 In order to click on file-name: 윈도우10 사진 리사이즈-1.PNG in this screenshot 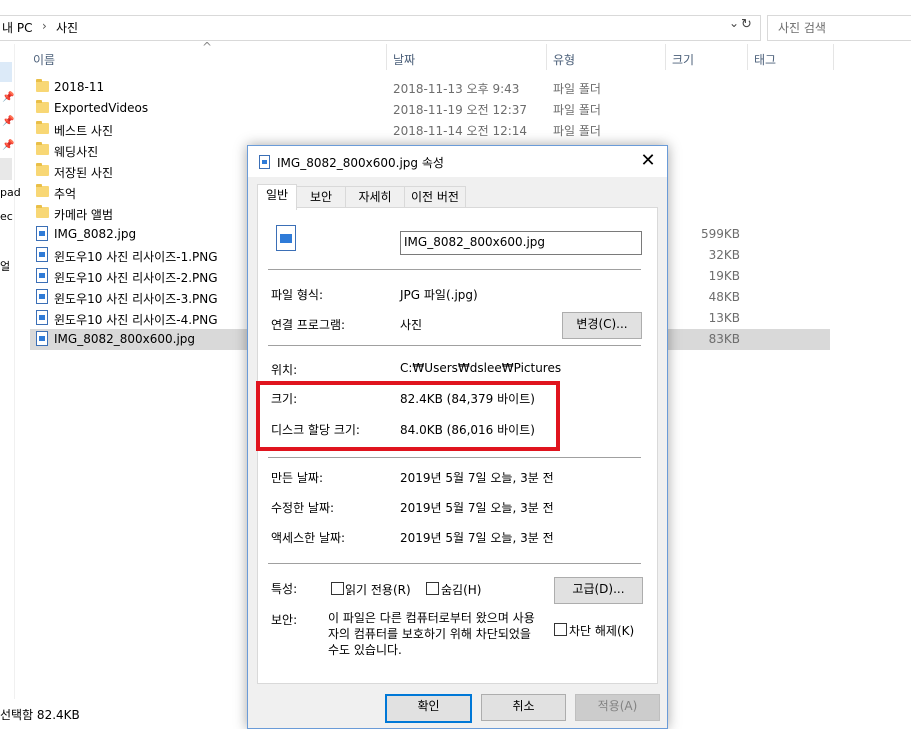, I will do `click(136, 257)`.